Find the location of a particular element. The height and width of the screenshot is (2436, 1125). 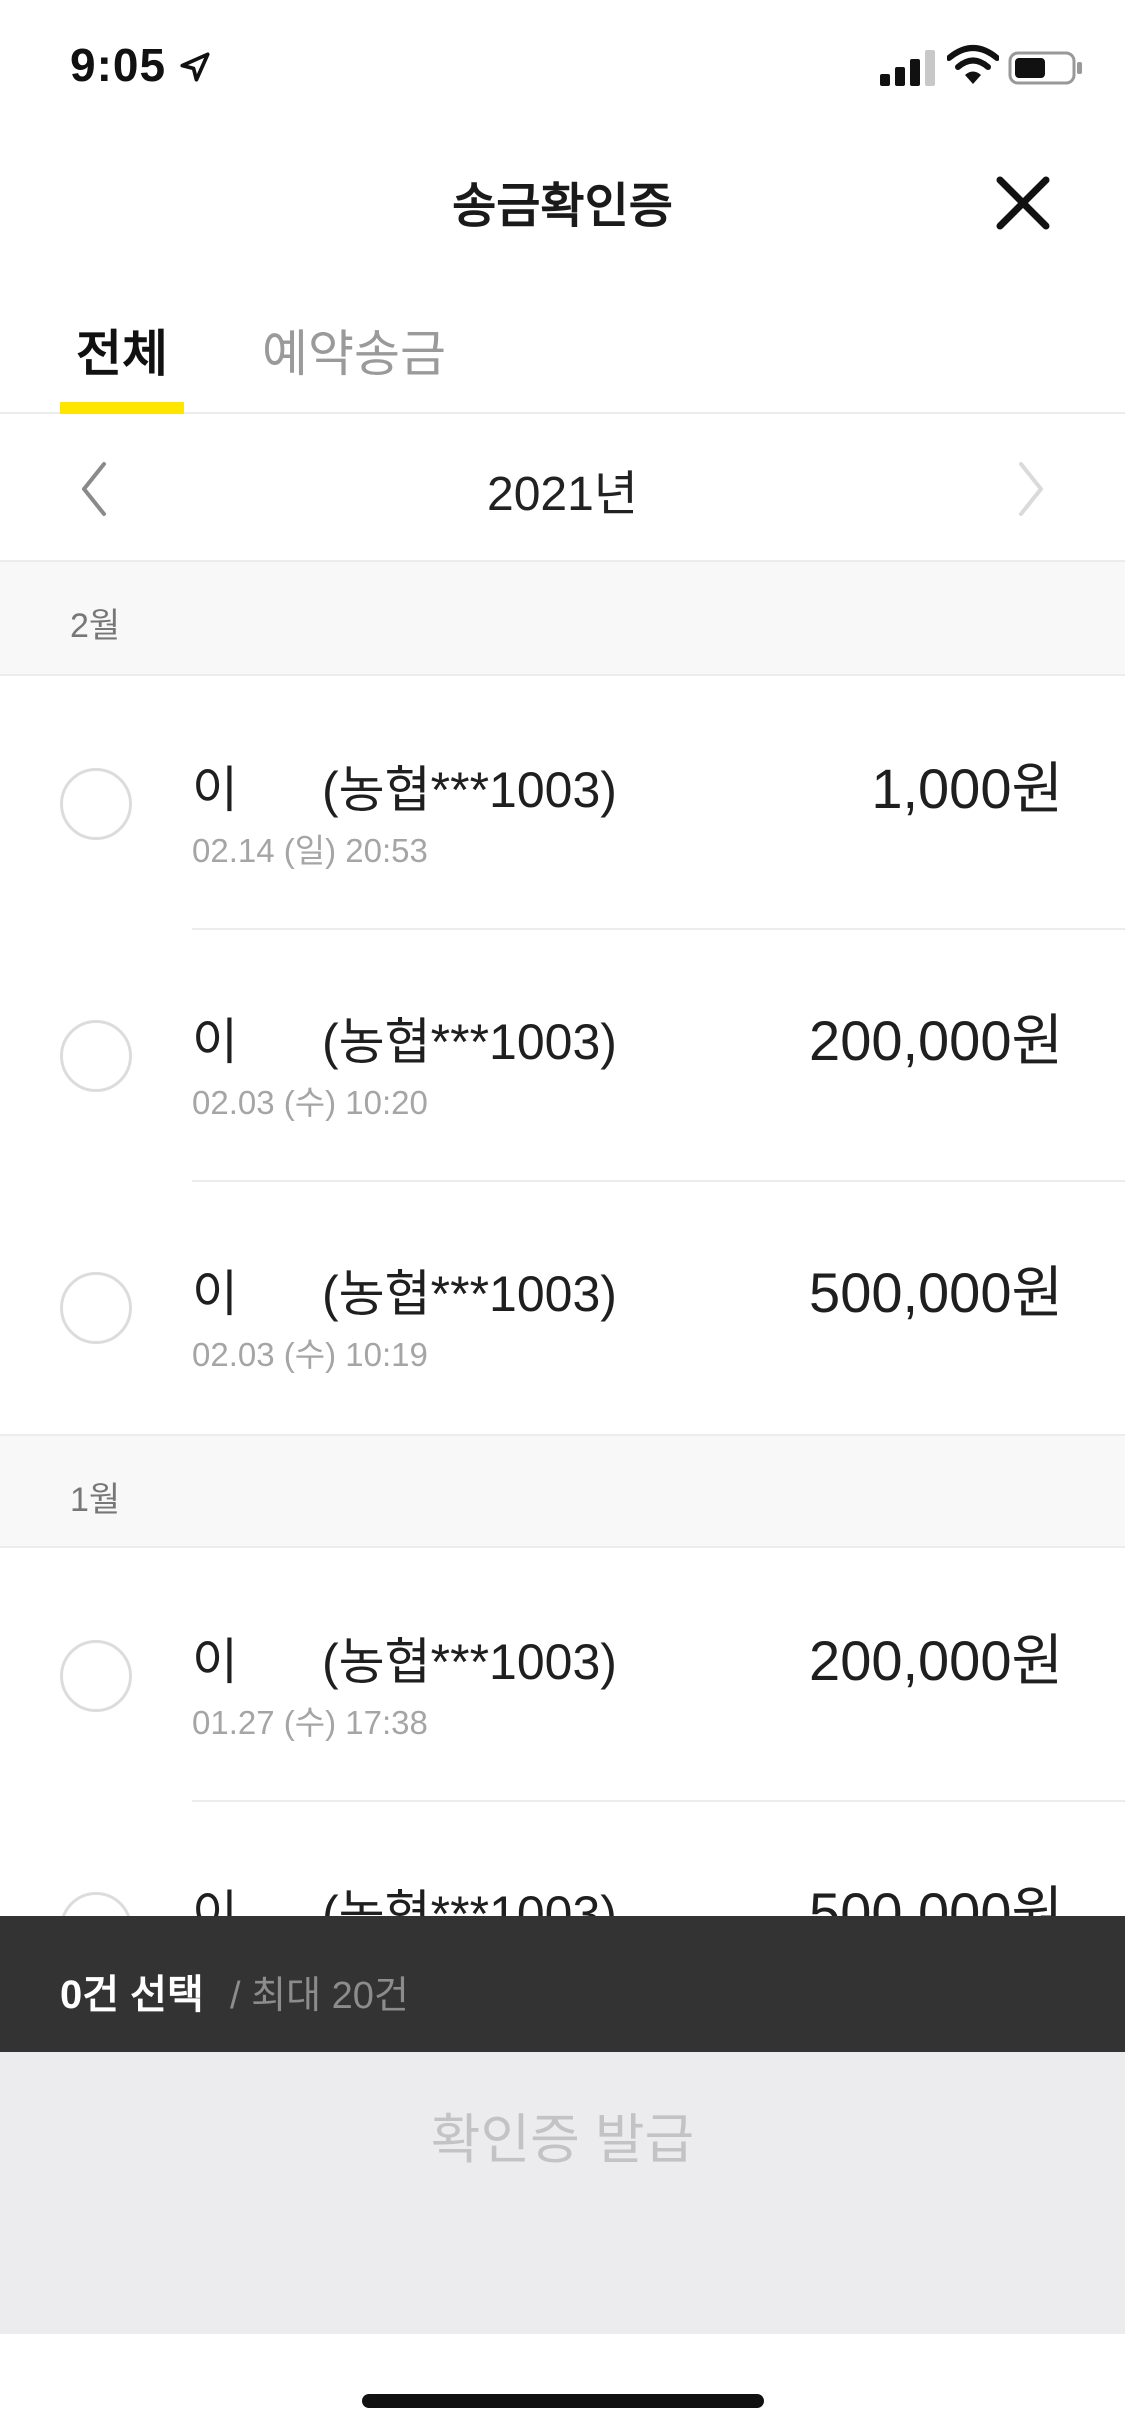

month-header: 2월 is located at coordinates (562, 619).